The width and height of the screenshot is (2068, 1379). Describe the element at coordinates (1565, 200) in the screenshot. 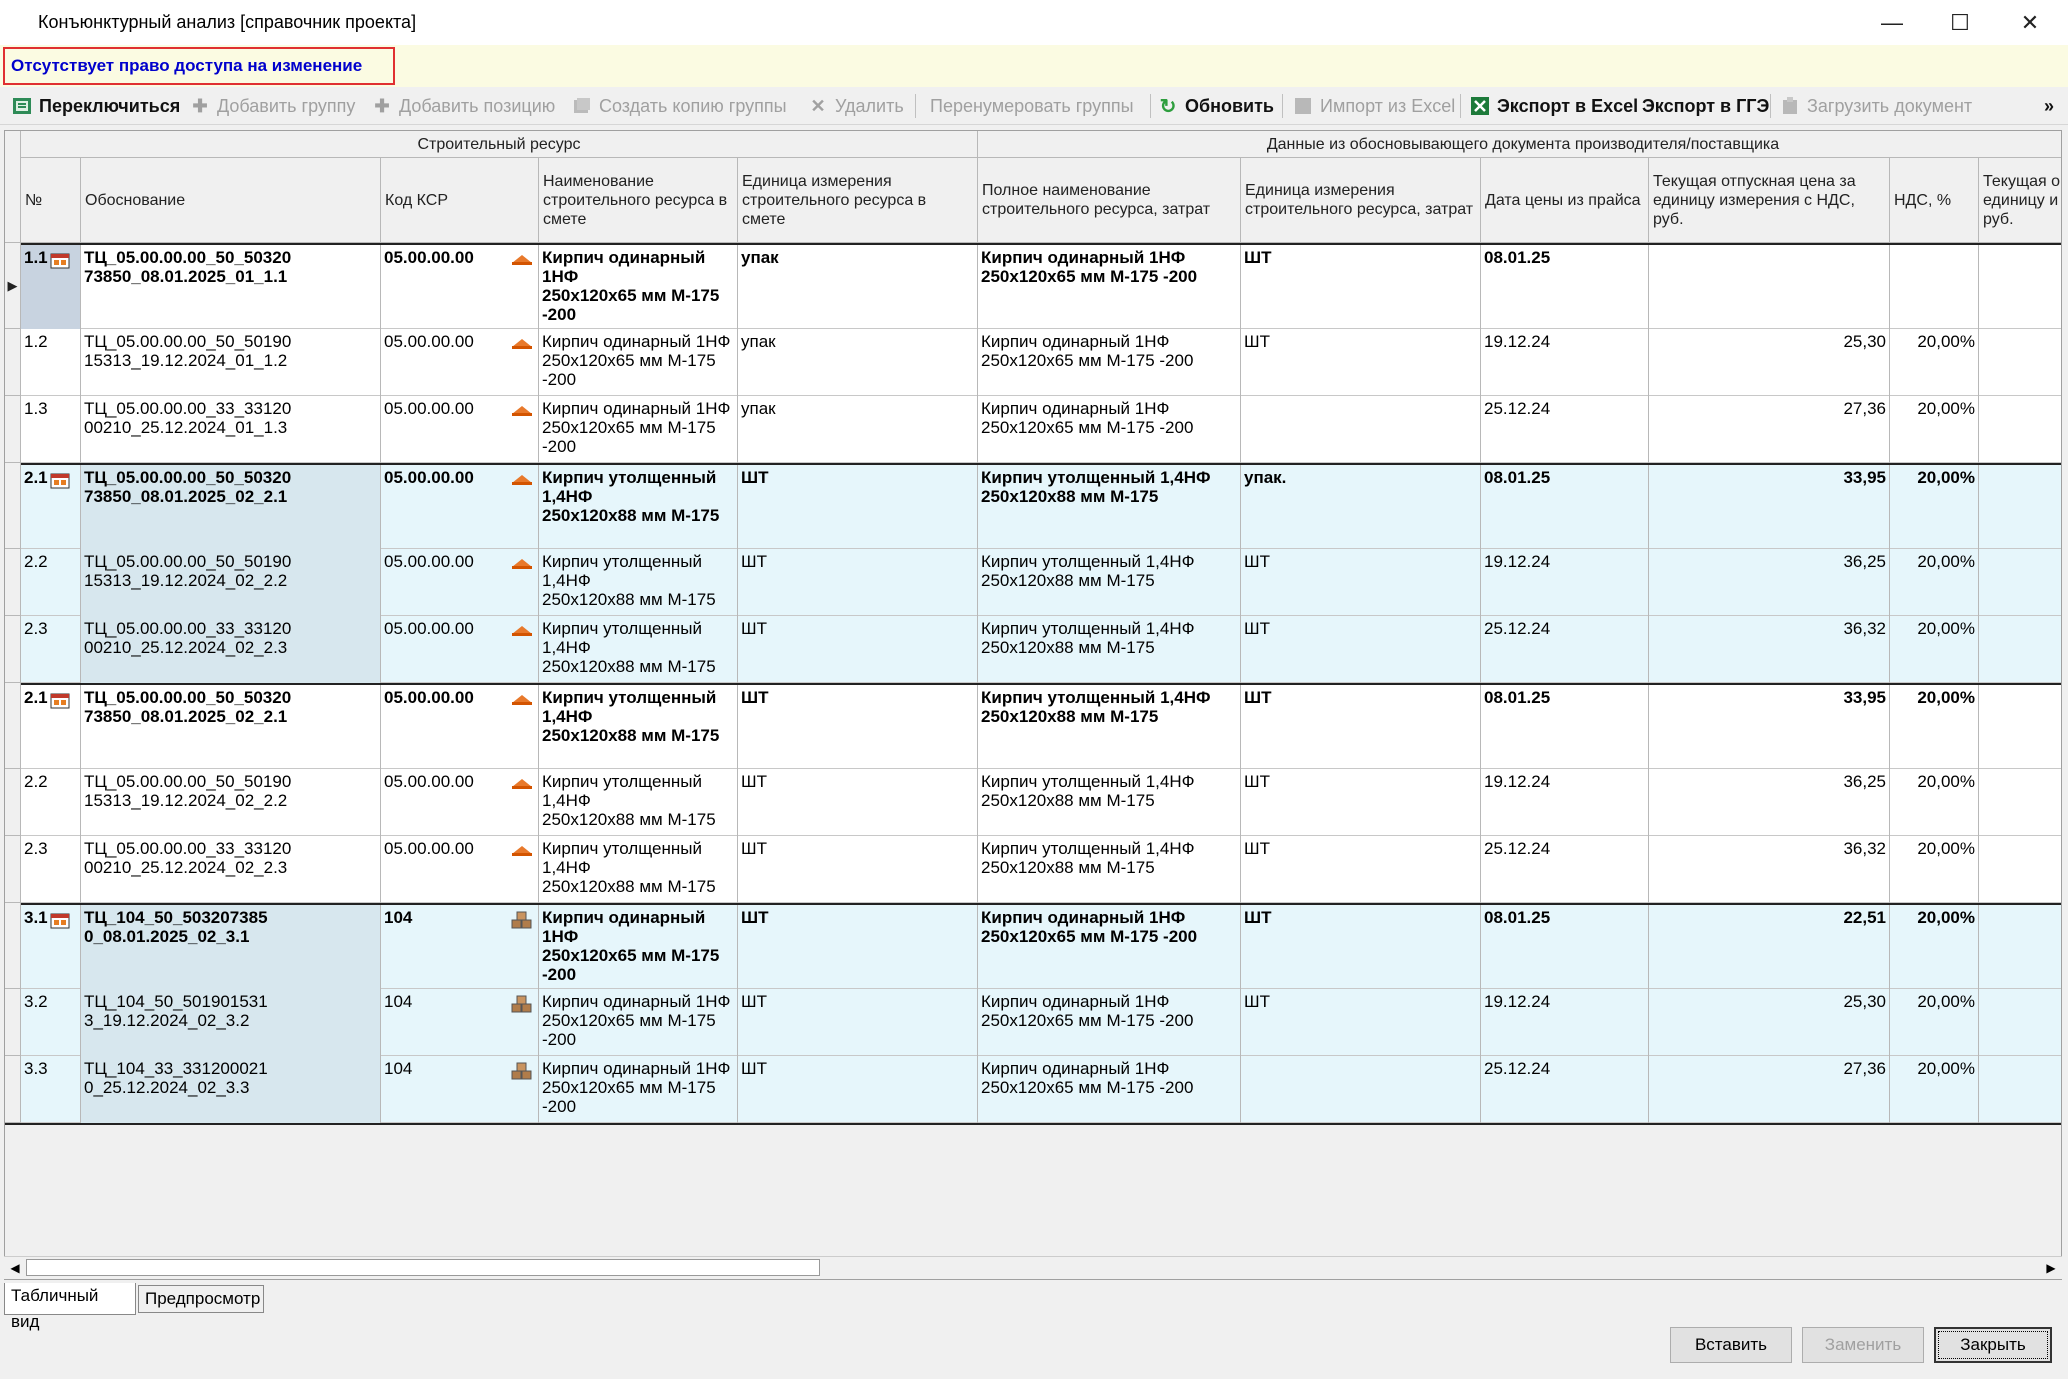

I see `column-header-date: Дата цены из прайса` at that location.